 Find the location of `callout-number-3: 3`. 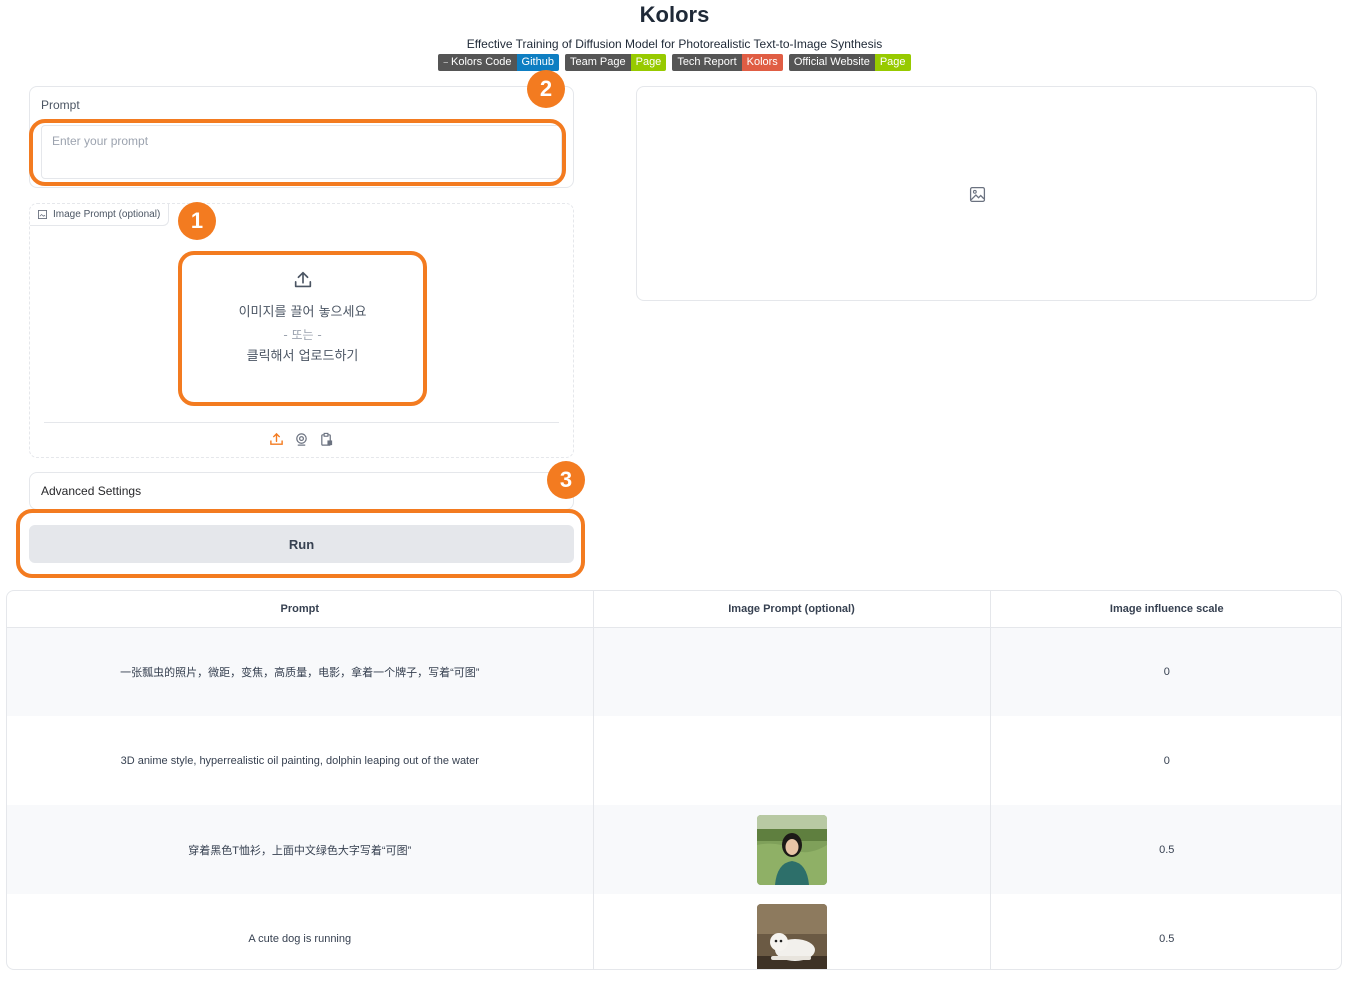

callout-number-3: 3 is located at coordinates (566, 480).